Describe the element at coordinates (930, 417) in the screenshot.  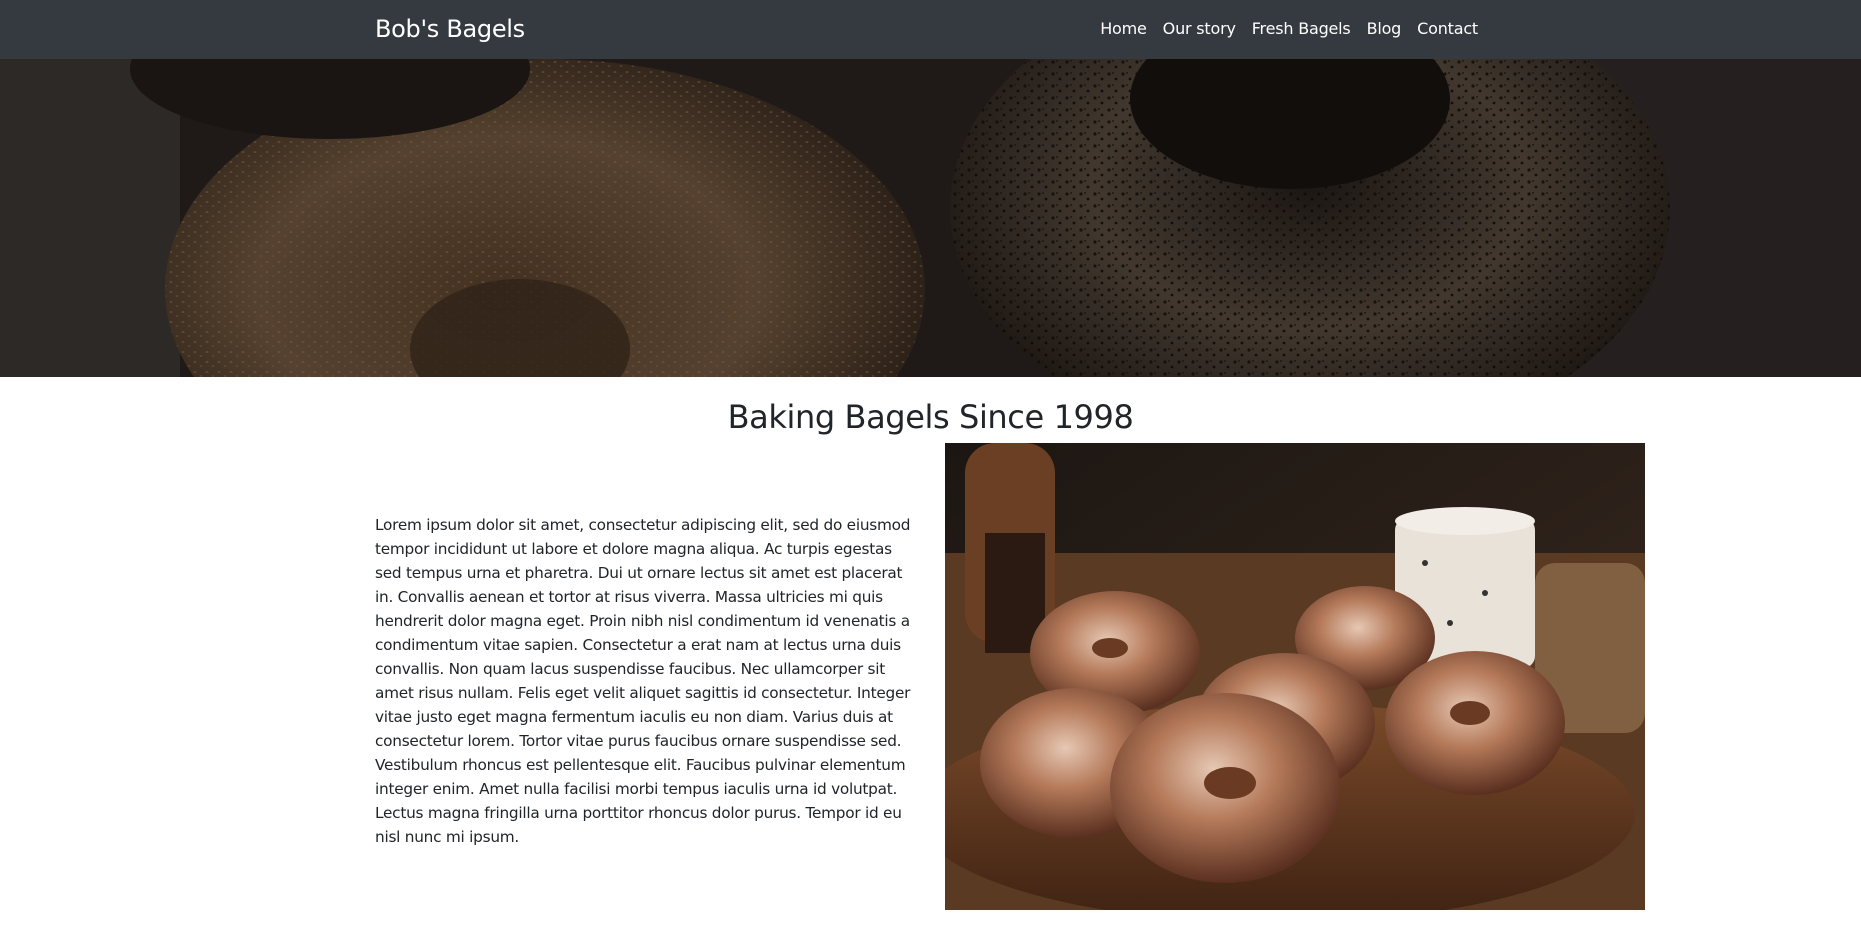
I see `page-headline: Baking Bagels Since 1998` at that location.